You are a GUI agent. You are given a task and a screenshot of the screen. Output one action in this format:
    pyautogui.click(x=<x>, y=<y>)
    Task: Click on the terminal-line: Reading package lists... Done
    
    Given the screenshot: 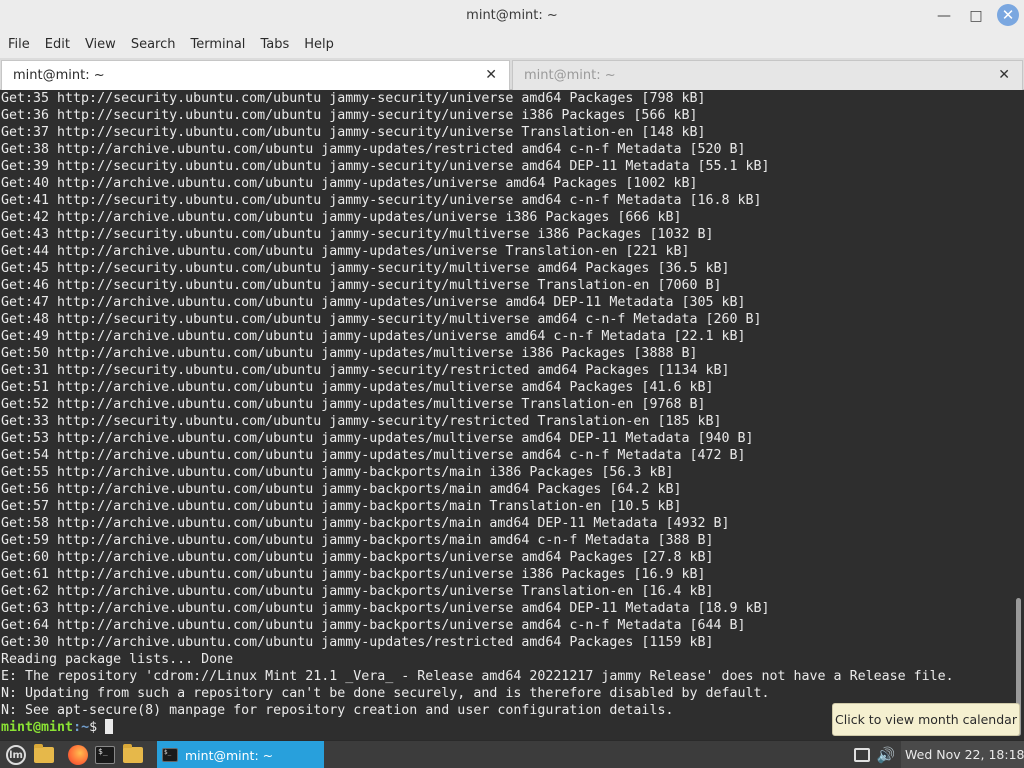 What is the action you would take?
    pyautogui.click(x=117, y=659)
    